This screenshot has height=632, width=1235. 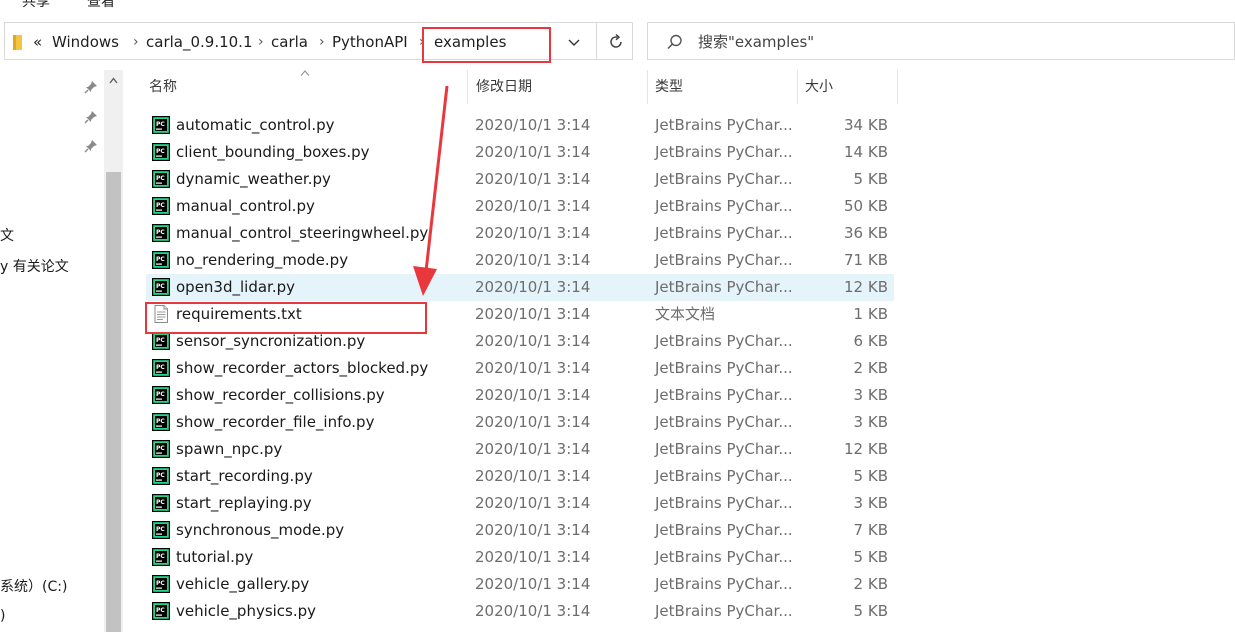 What do you see at coordinates (302, 368) in the screenshot?
I see `file-name: show_recorder_actors_blocked.py` at bounding box center [302, 368].